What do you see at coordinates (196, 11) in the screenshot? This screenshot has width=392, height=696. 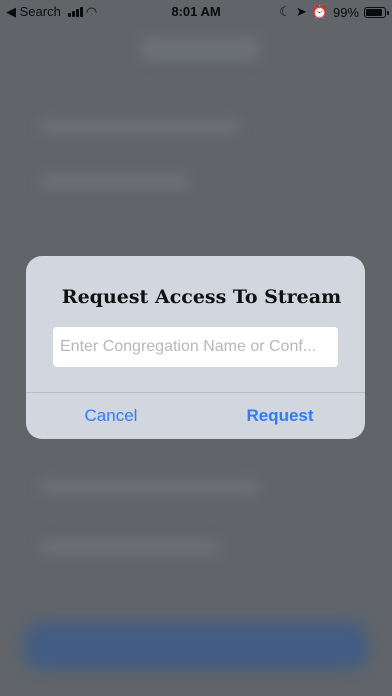 I see `status-bar: ◀ Search ◠ 8:01 AM ☾ ➤ ⏰ 99%` at bounding box center [196, 11].